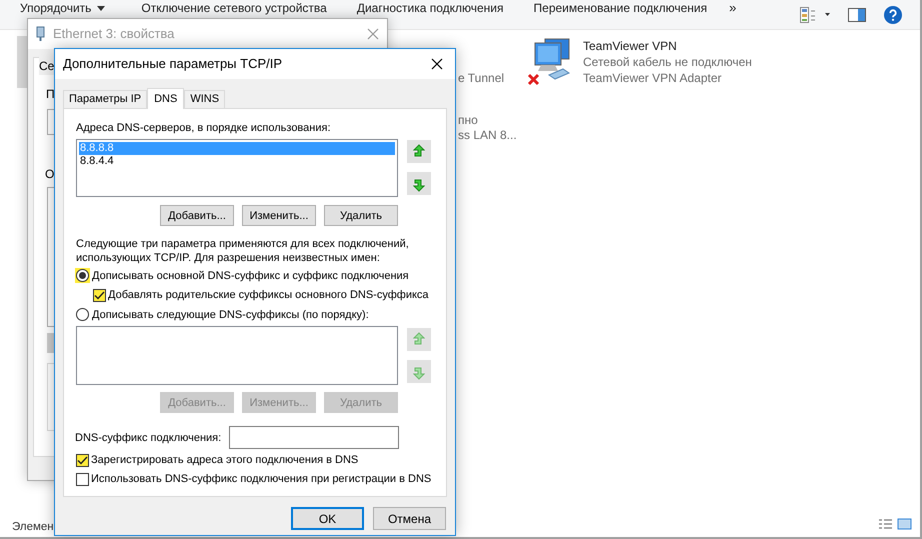 The width and height of the screenshot is (922, 539). What do you see at coordinates (815, 15) in the screenshot?
I see `view-options-icon` at bounding box center [815, 15].